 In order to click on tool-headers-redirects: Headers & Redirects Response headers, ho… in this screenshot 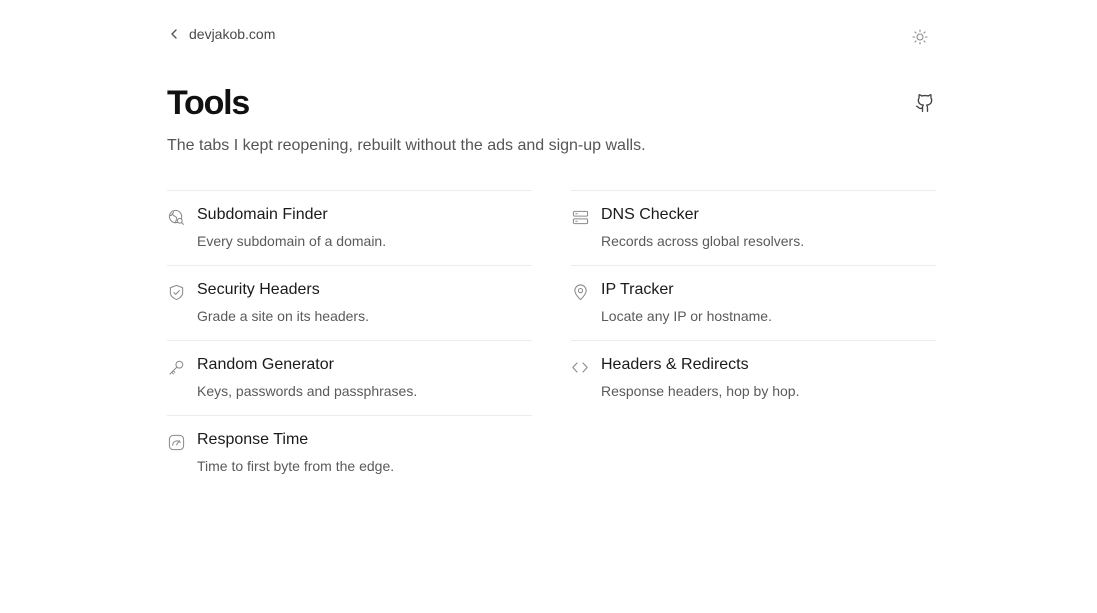, I will do `click(753, 377)`.